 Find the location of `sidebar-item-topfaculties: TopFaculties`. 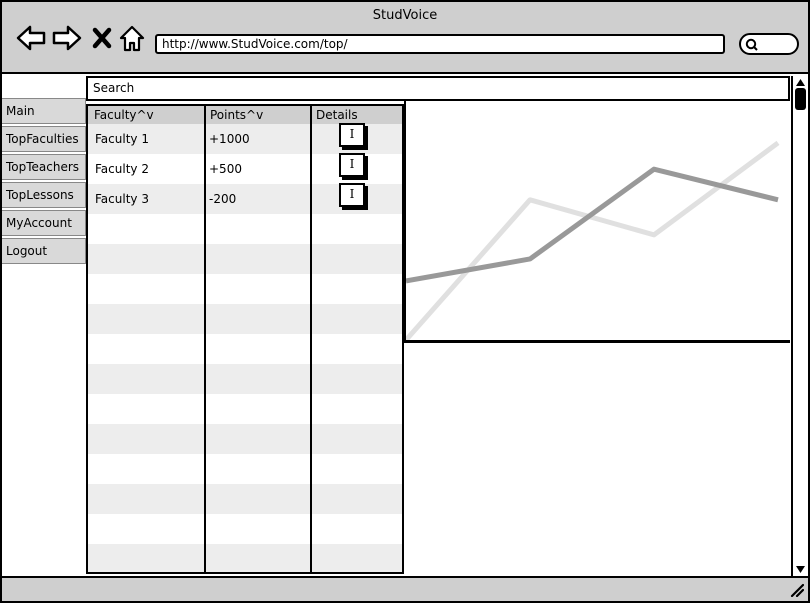

sidebar-item-topfaculties: TopFaculties is located at coordinates (44, 139).